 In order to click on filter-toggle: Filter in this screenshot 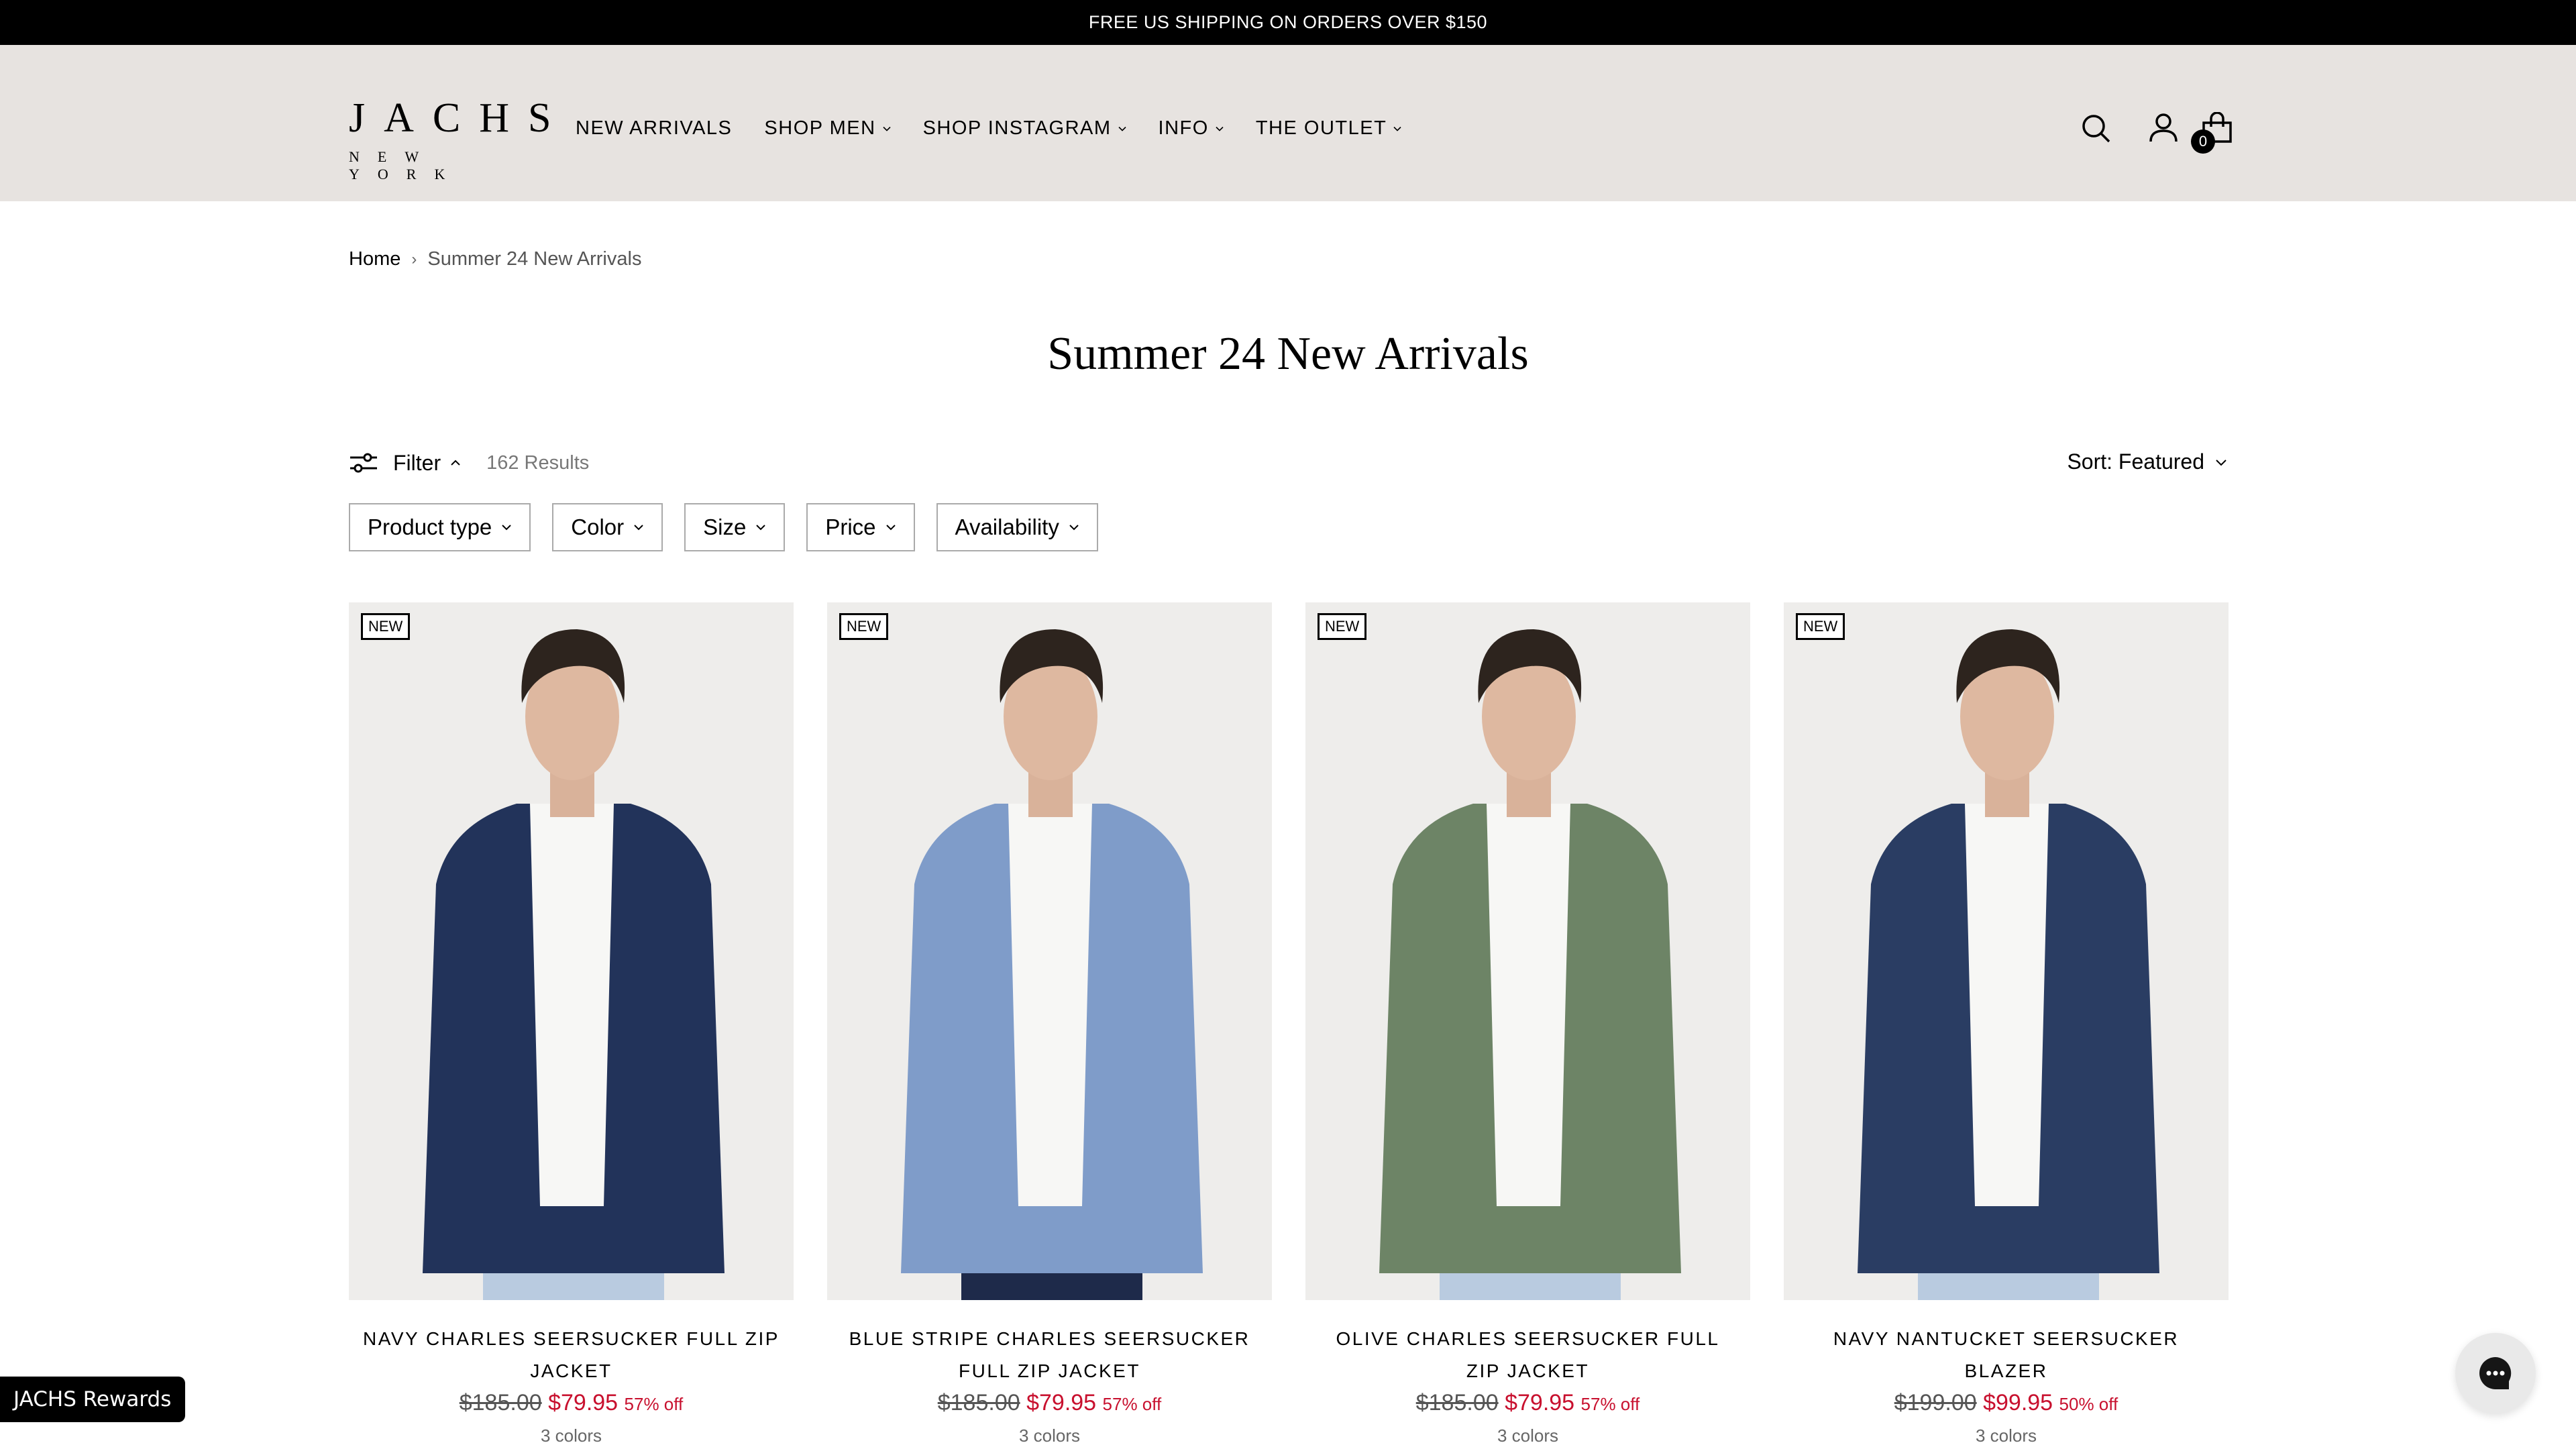, I will do `click(417, 463)`.